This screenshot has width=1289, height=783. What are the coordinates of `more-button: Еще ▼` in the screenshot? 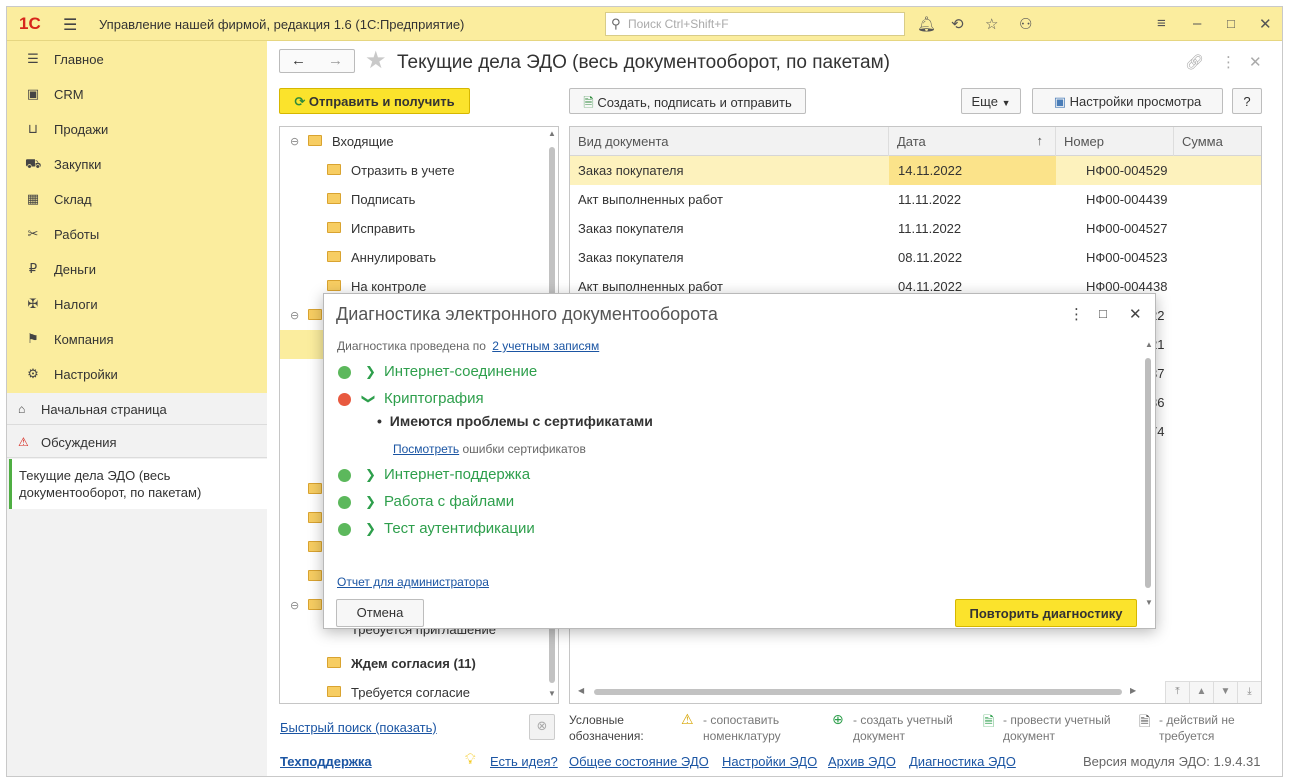 It's located at (991, 101).